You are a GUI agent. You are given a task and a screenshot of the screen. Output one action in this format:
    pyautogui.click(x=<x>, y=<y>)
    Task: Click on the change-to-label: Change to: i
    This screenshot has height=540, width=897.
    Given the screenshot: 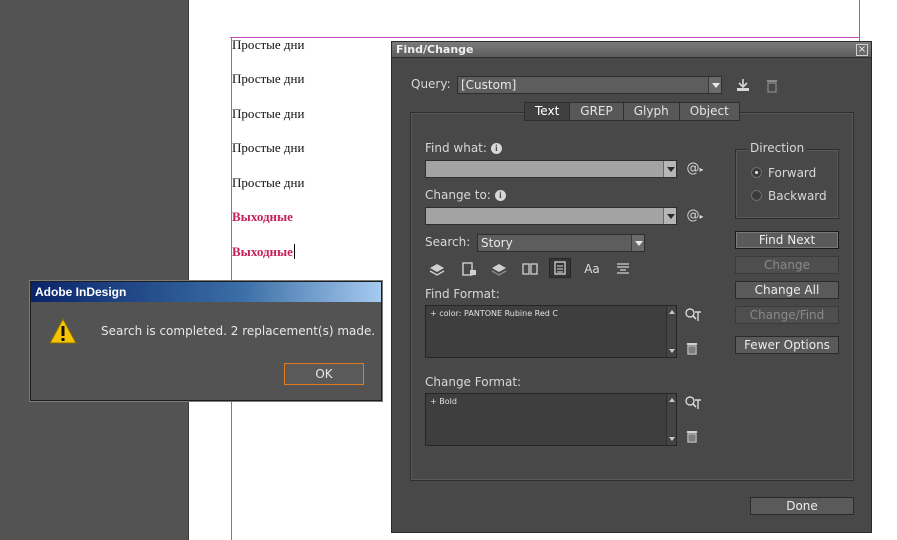 What is the action you would take?
    pyautogui.click(x=465, y=195)
    